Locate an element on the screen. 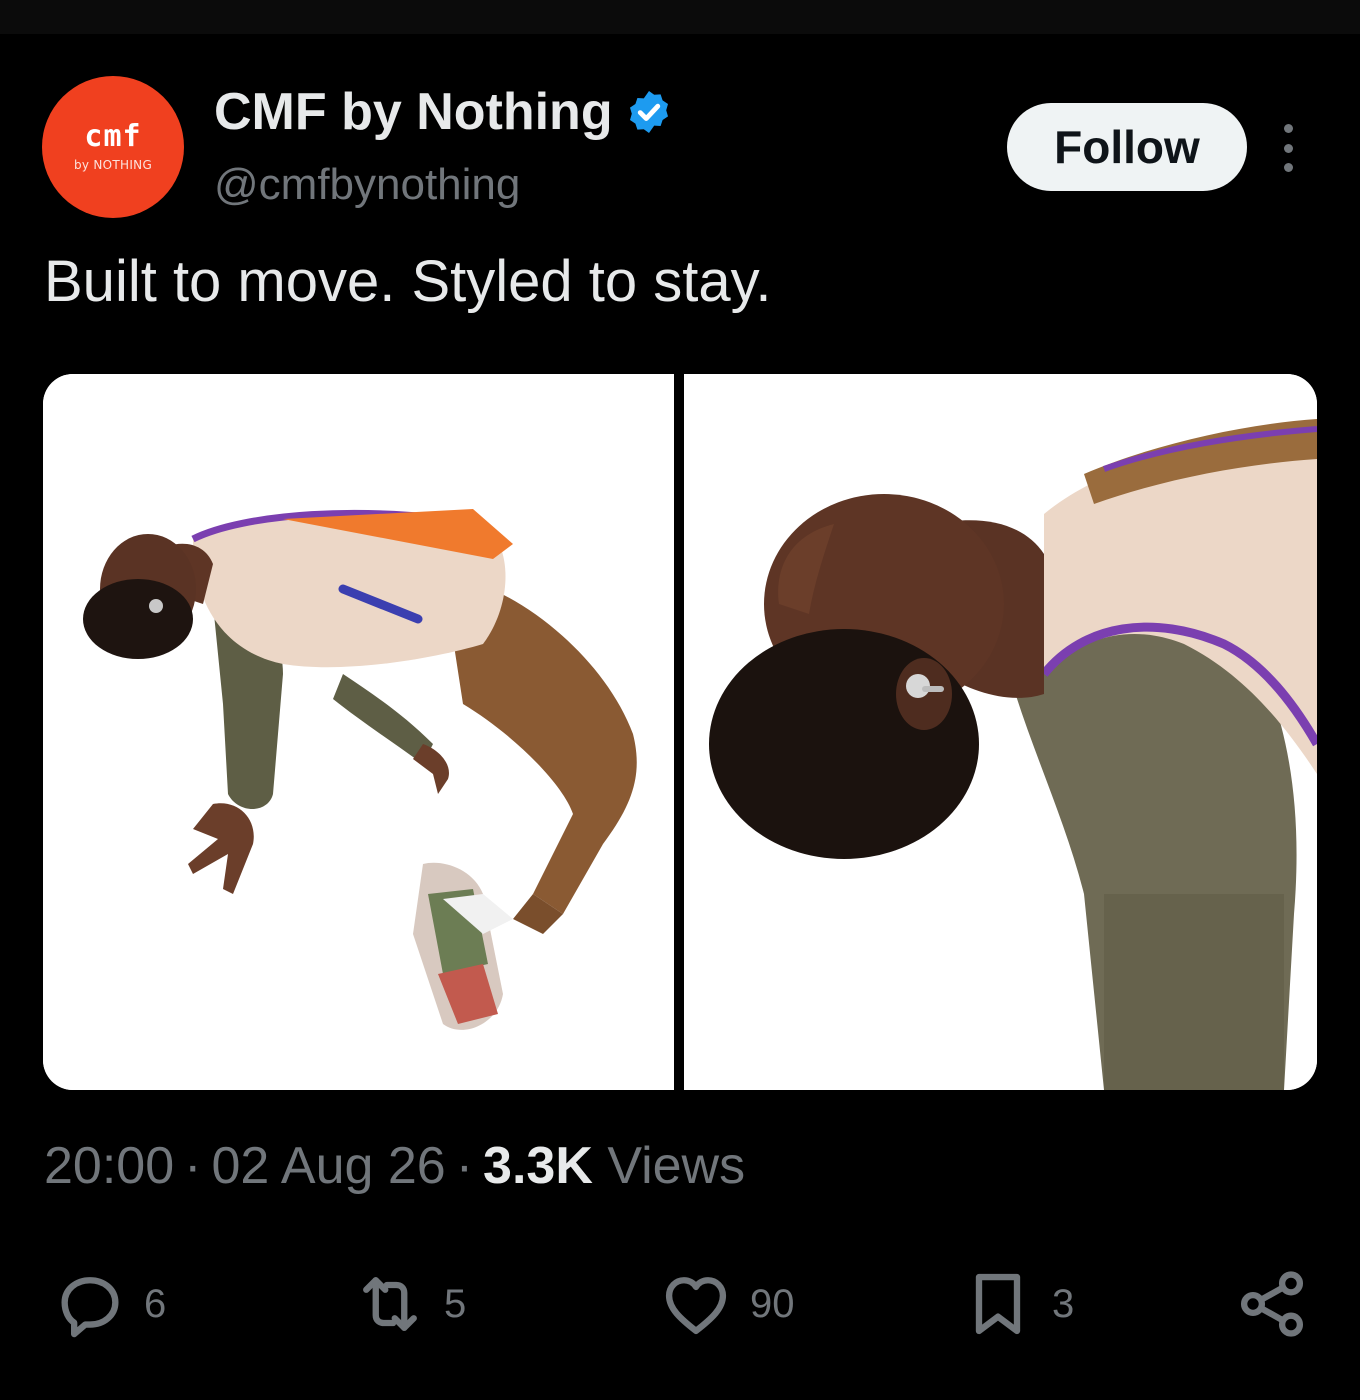  bookmark-count: 3 is located at coordinates (1063, 1303).